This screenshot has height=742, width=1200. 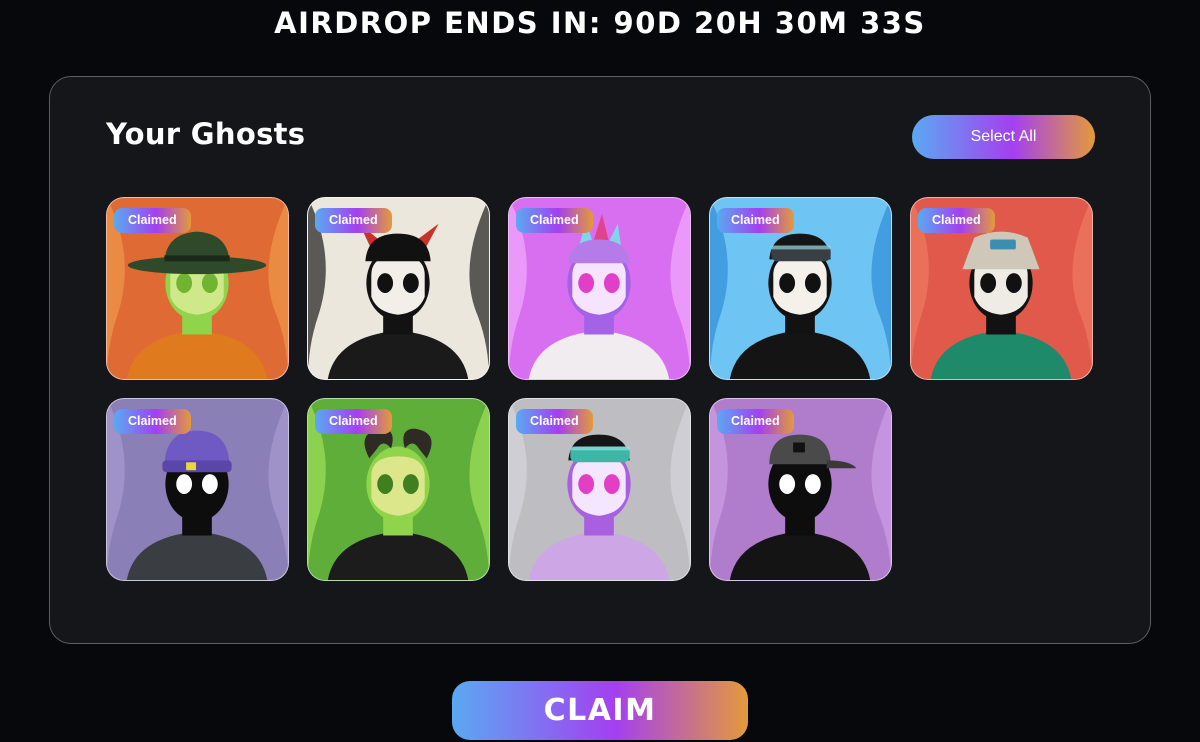 What do you see at coordinates (1003, 137) in the screenshot?
I see `select-all-button: Select All` at bounding box center [1003, 137].